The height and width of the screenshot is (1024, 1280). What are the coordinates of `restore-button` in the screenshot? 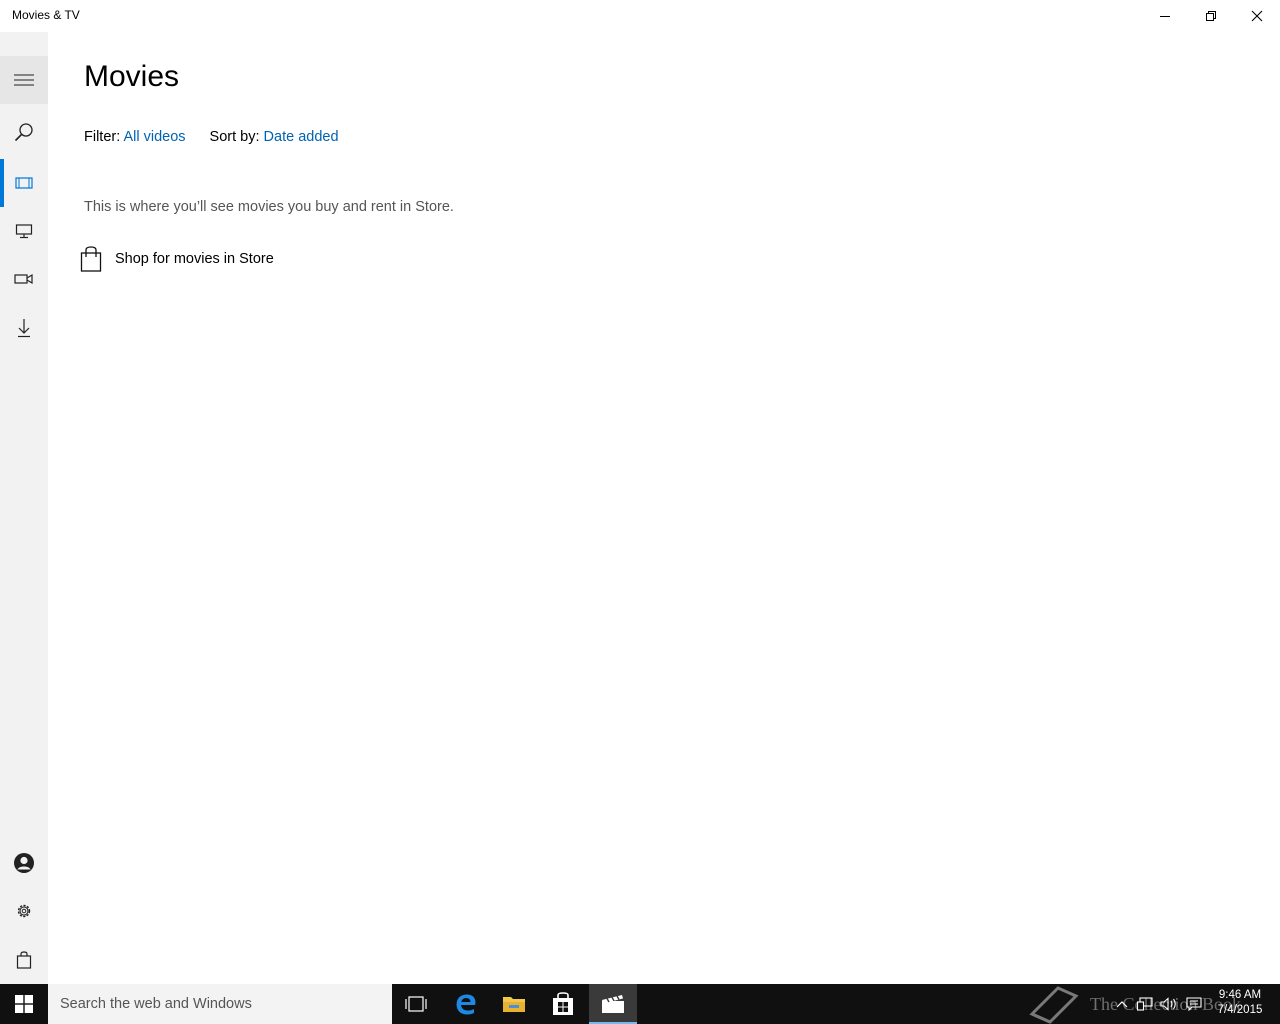 It's located at (1211, 16).